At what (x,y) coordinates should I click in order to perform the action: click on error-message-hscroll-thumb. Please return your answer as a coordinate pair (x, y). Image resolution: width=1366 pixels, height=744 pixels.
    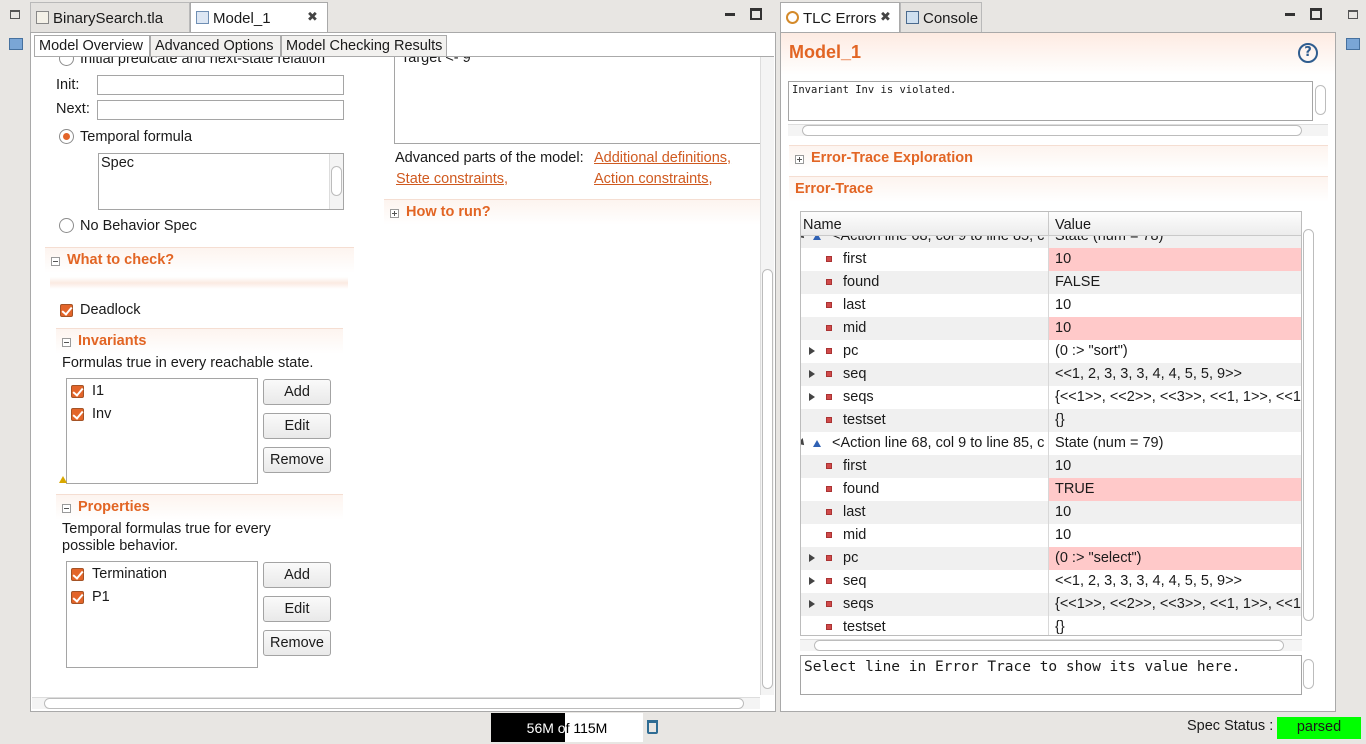
    Looking at the image, I should click on (1052, 130).